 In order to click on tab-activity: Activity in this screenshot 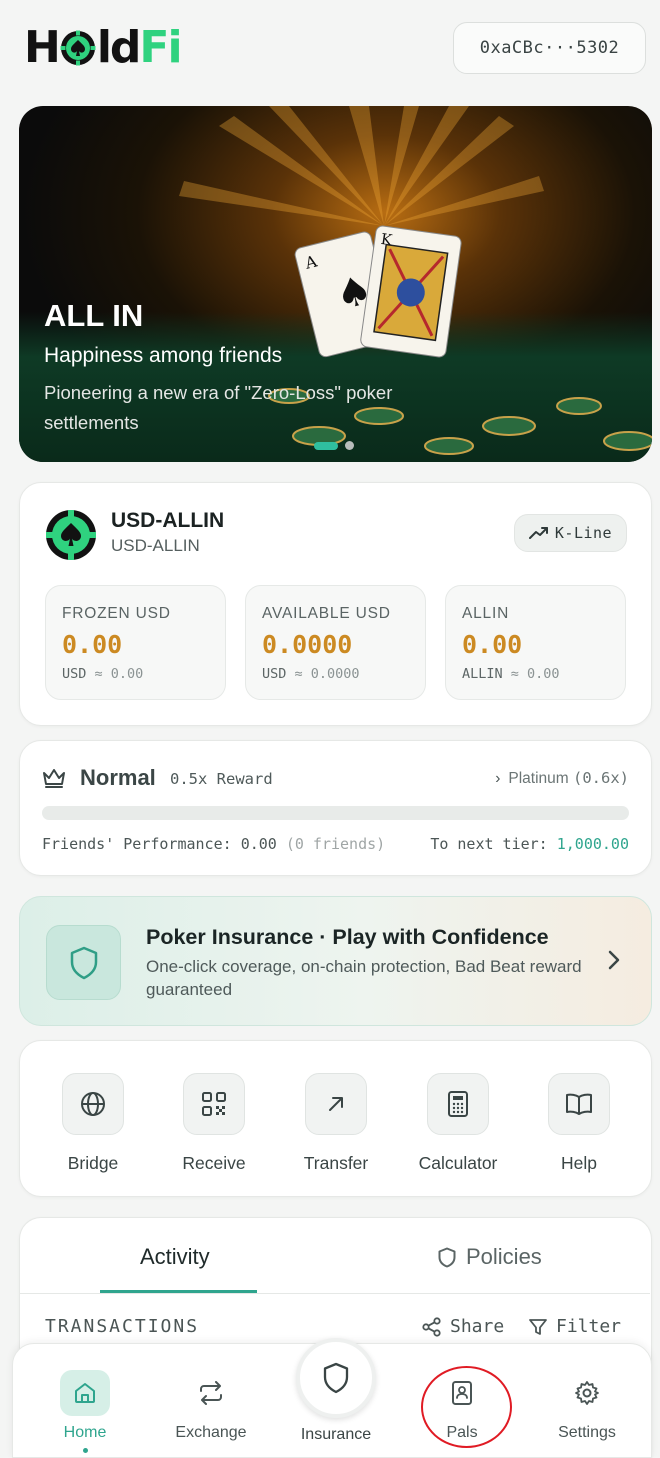, I will do `click(175, 1257)`.